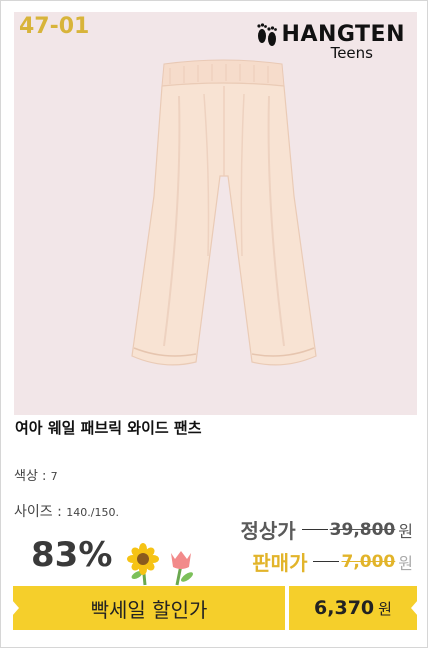 The image size is (430, 650). I want to click on promo-label: 빡세일 할인가, so click(149, 609).